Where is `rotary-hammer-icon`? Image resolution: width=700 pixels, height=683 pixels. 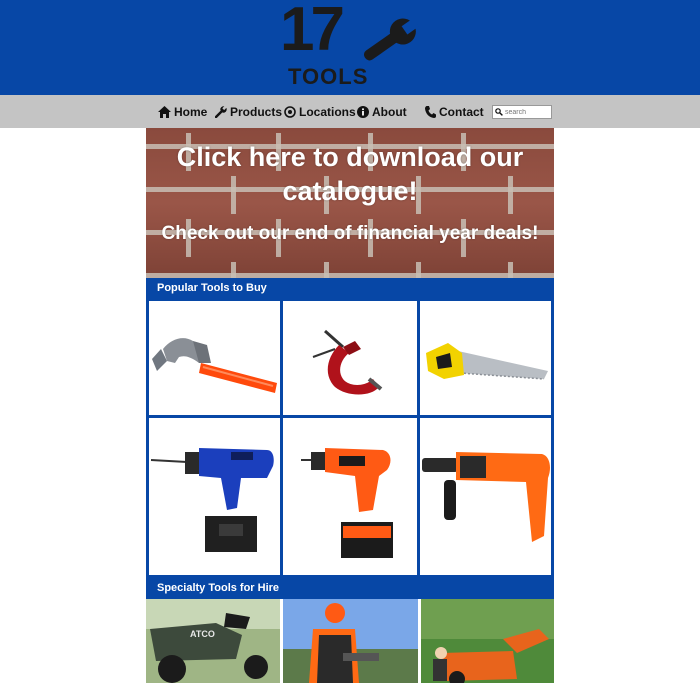 rotary-hammer-icon is located at coordinates (486, 497).